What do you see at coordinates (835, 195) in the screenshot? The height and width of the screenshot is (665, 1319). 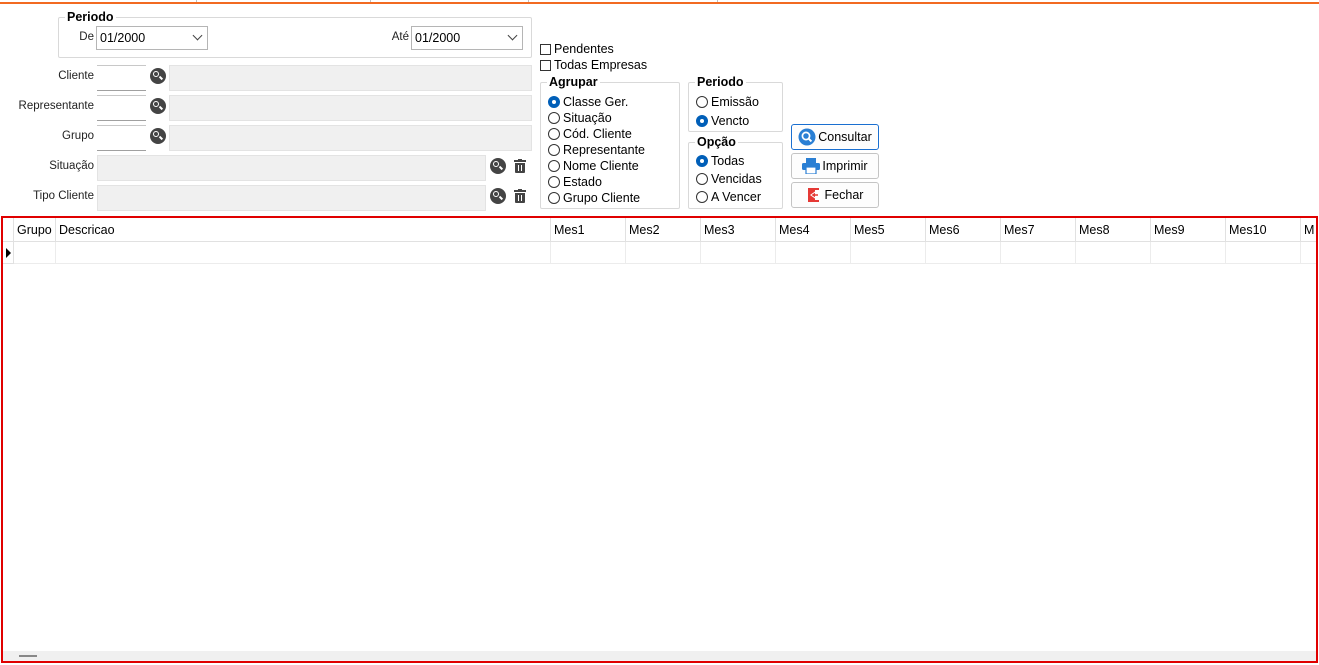 I see `fechar-button: Fechar` at bounding box center [835, 195].